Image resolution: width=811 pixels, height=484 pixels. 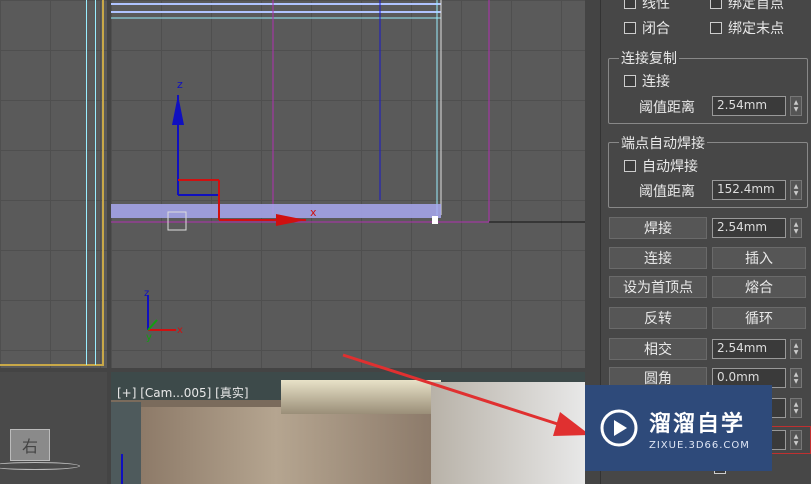 I want to click on connect-button: 连接, so click(x=658, y=258).